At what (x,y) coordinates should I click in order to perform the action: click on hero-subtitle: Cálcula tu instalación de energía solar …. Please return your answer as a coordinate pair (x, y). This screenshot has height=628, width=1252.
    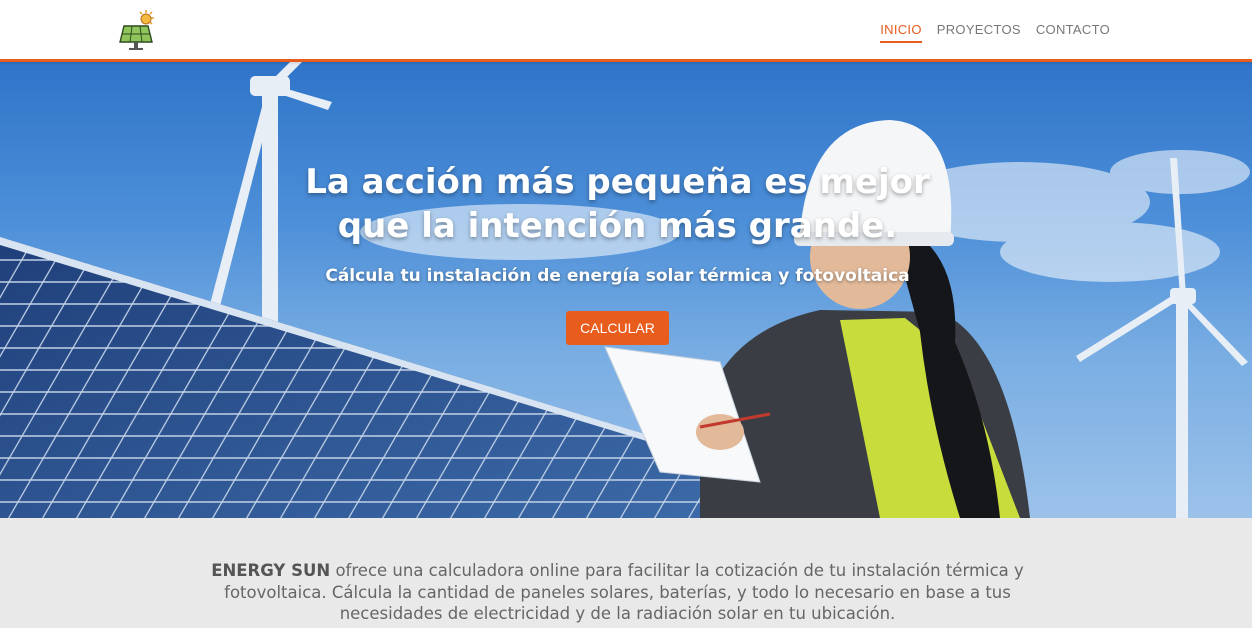
    Looking at the image, I should click on (617, 276).